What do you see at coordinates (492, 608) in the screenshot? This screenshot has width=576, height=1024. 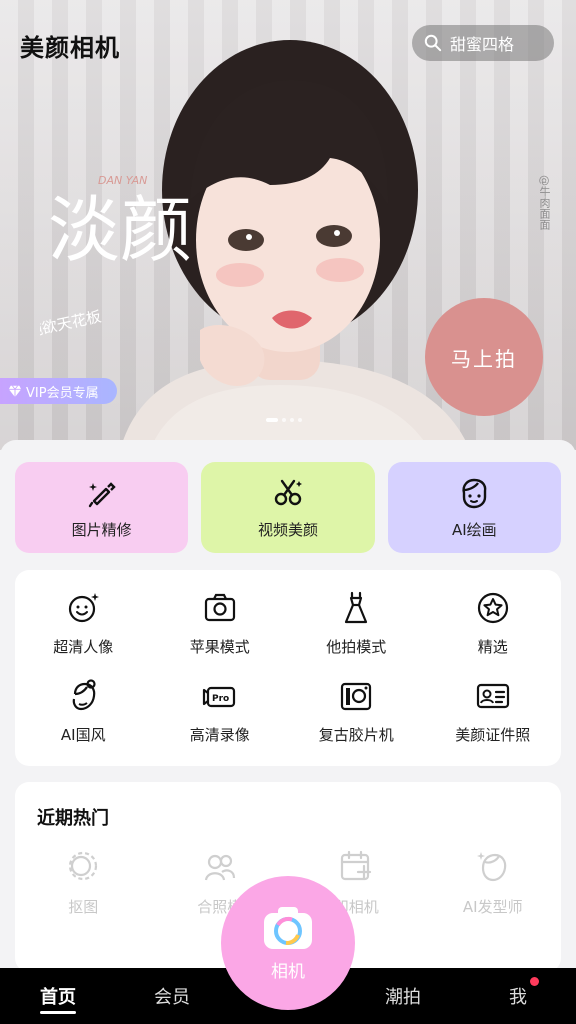 I see `star-badge-icon` at bounding box center [492, 608].